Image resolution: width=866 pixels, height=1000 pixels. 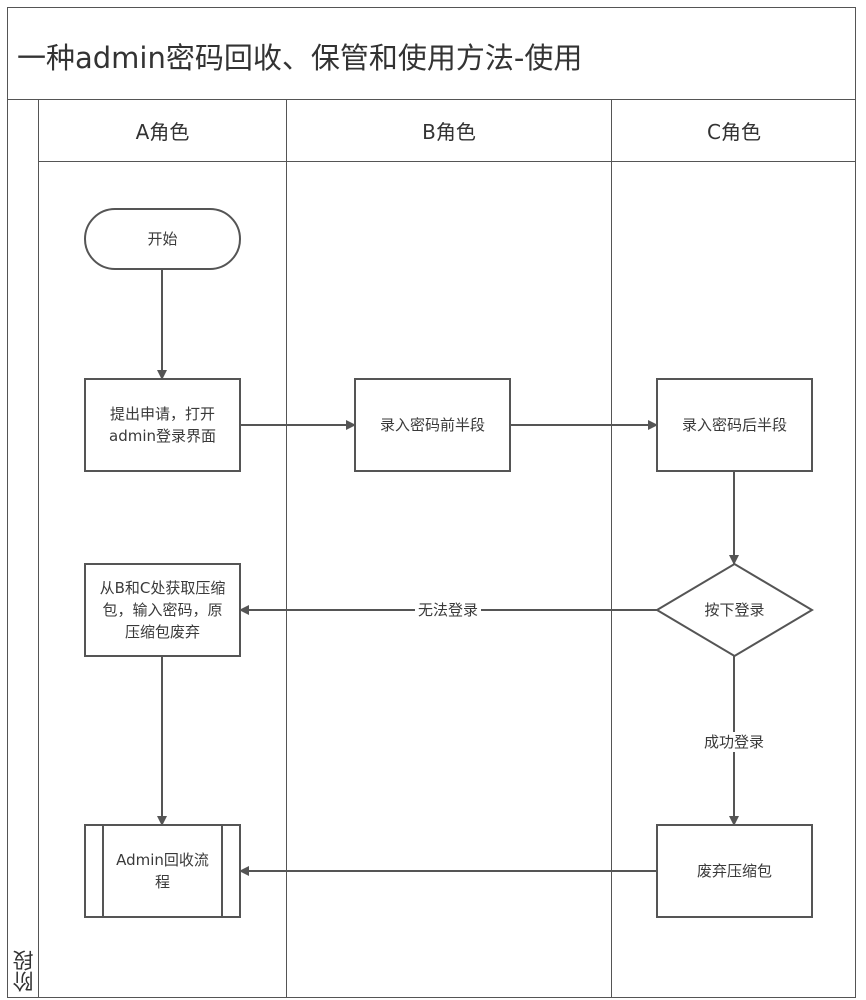 I want to click on node-apply: 提出申请，打开 admin登录界面, so click(x=162, y=425).